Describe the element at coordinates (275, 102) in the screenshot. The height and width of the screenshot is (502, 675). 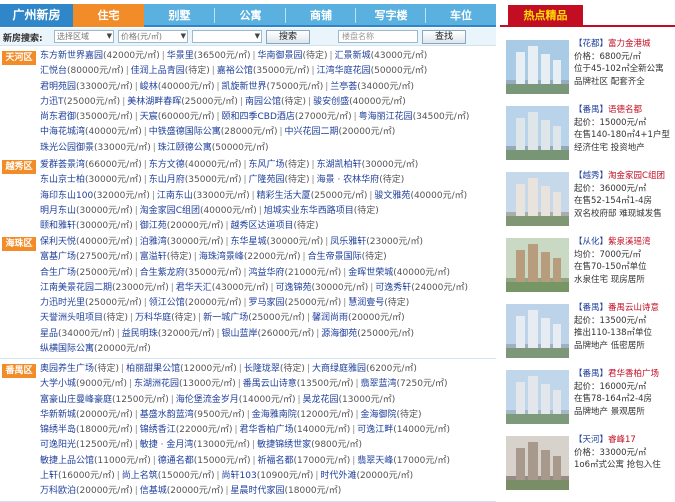
I see `listing-link: 南园公馆(待定)` at that location.